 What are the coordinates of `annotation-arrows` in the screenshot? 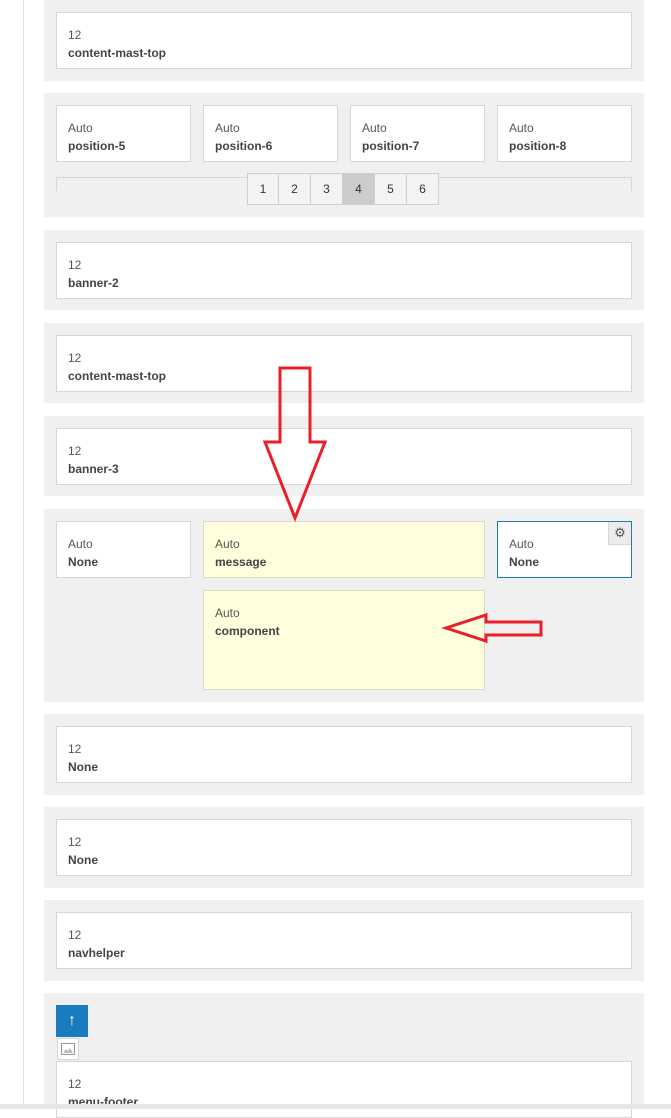 It's located at (402, 505).